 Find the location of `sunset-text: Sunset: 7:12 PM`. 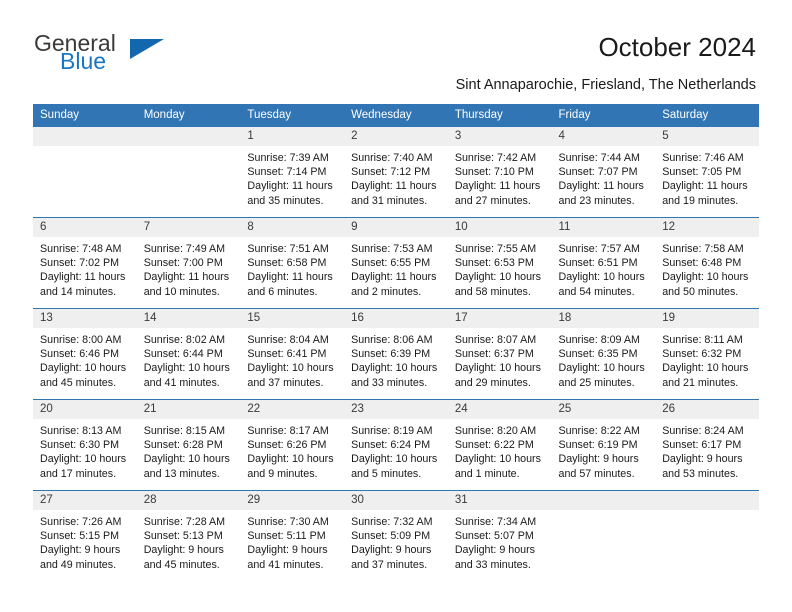

sunset-text: Sunset: 7:12 PM is located at coordinates (391, 172).